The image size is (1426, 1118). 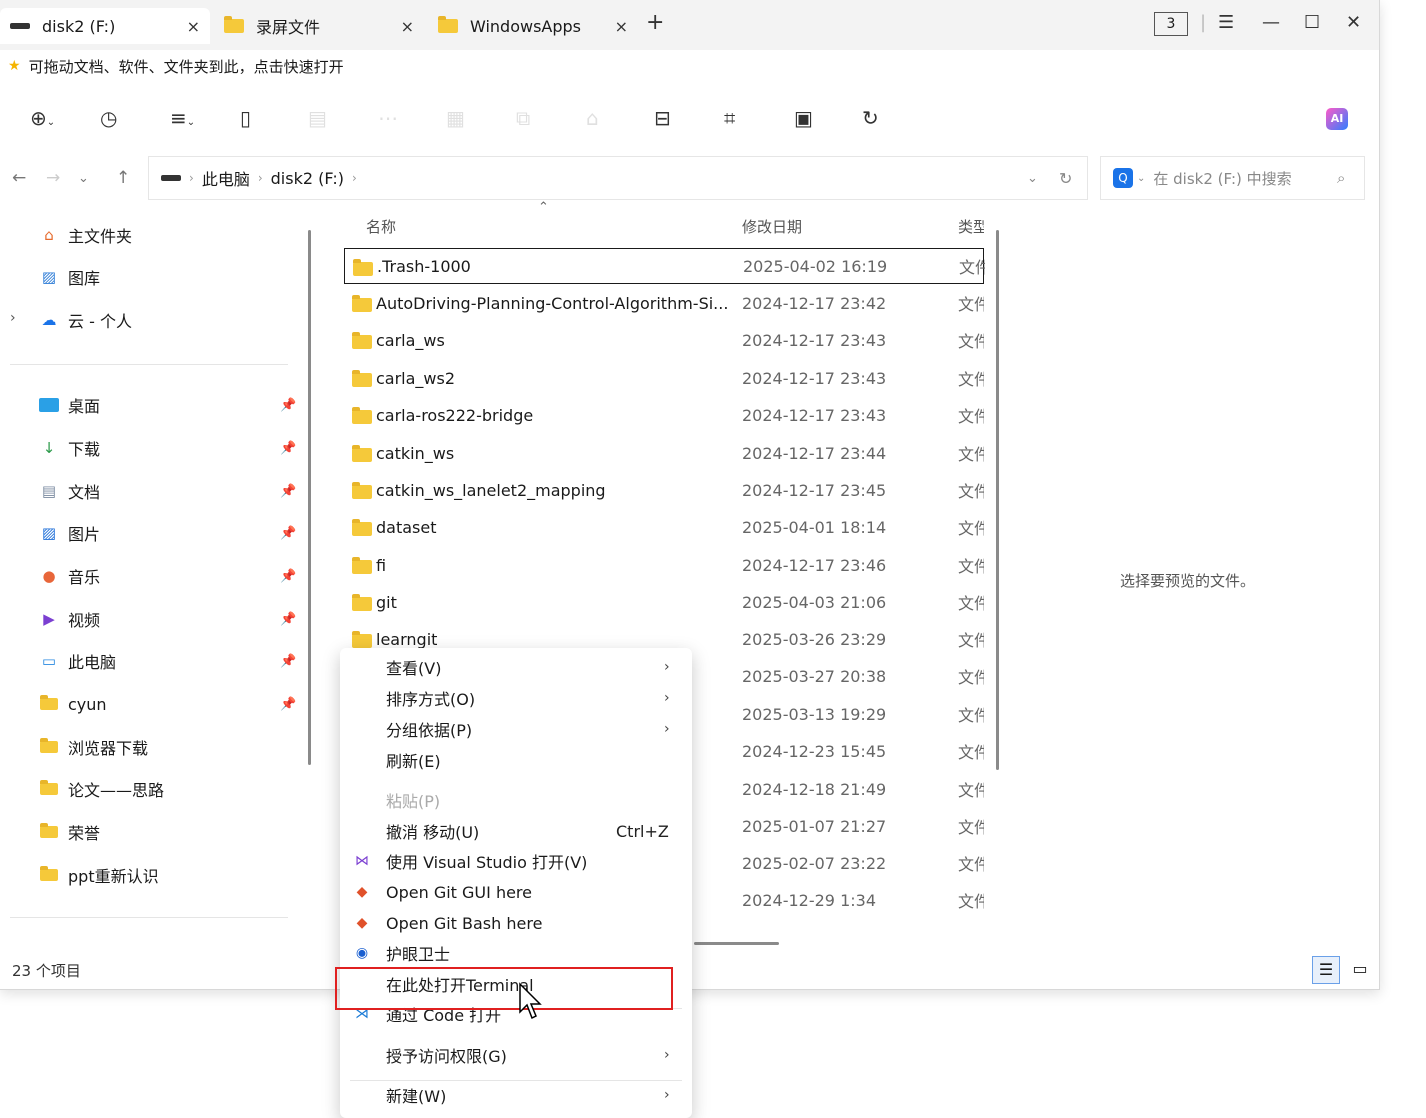 I want to click on address-dropdown-icon: ⌄, so click(x=1032, y=178).